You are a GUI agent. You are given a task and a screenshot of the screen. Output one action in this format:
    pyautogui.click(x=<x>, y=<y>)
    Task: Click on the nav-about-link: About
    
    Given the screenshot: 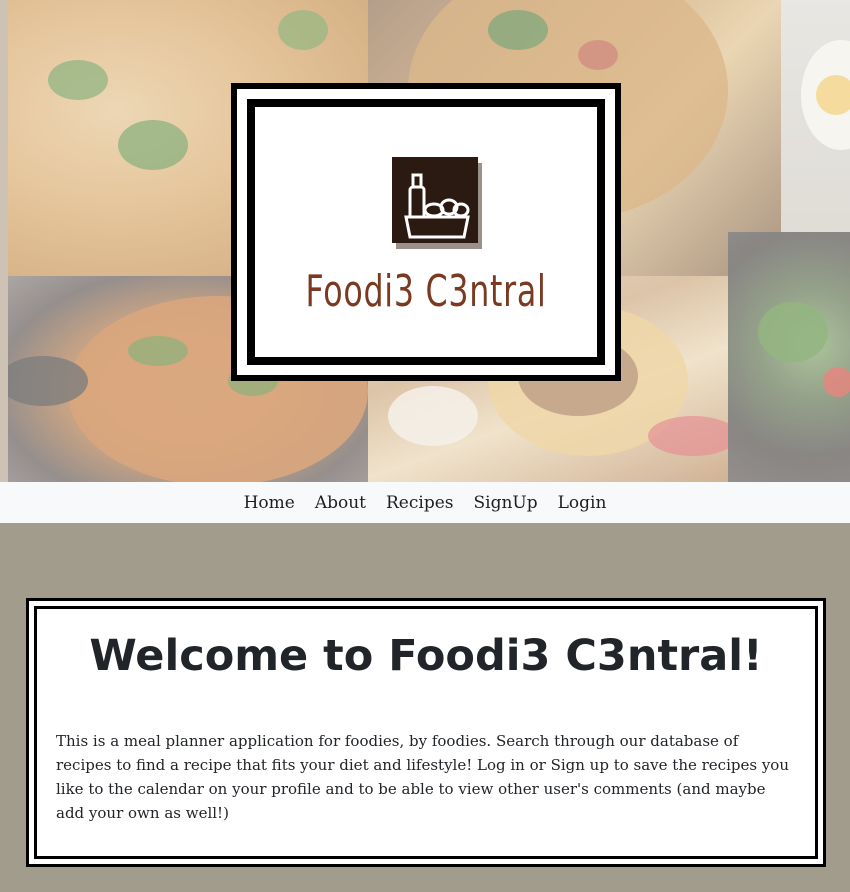 What is the action you would take?
    pyautogui.click(x=340, y=503)
    